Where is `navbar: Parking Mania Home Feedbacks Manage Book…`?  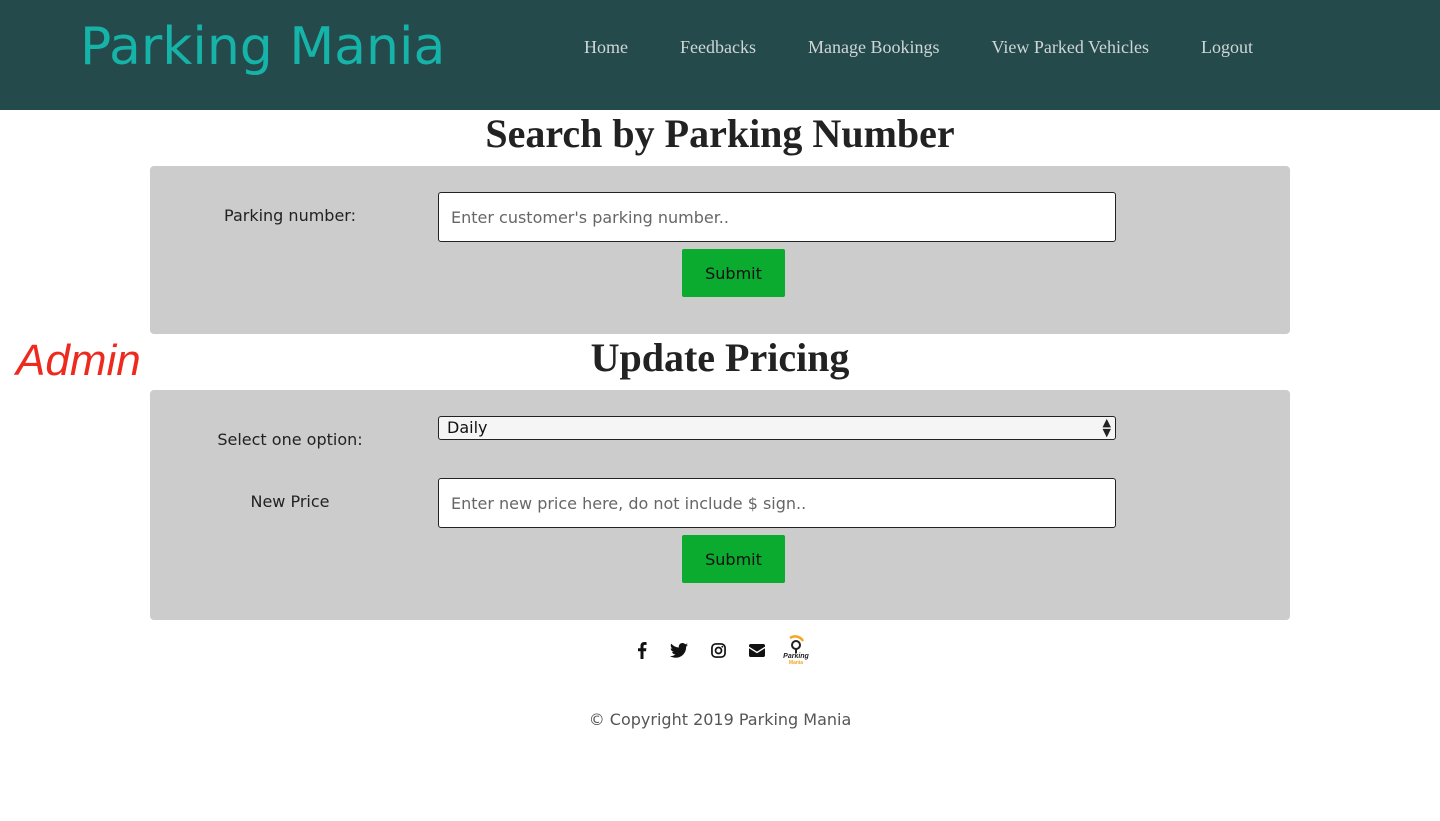 navbar: Parking Mania Home Feedbacks Manage Book… is located at coordinates (720, 55).